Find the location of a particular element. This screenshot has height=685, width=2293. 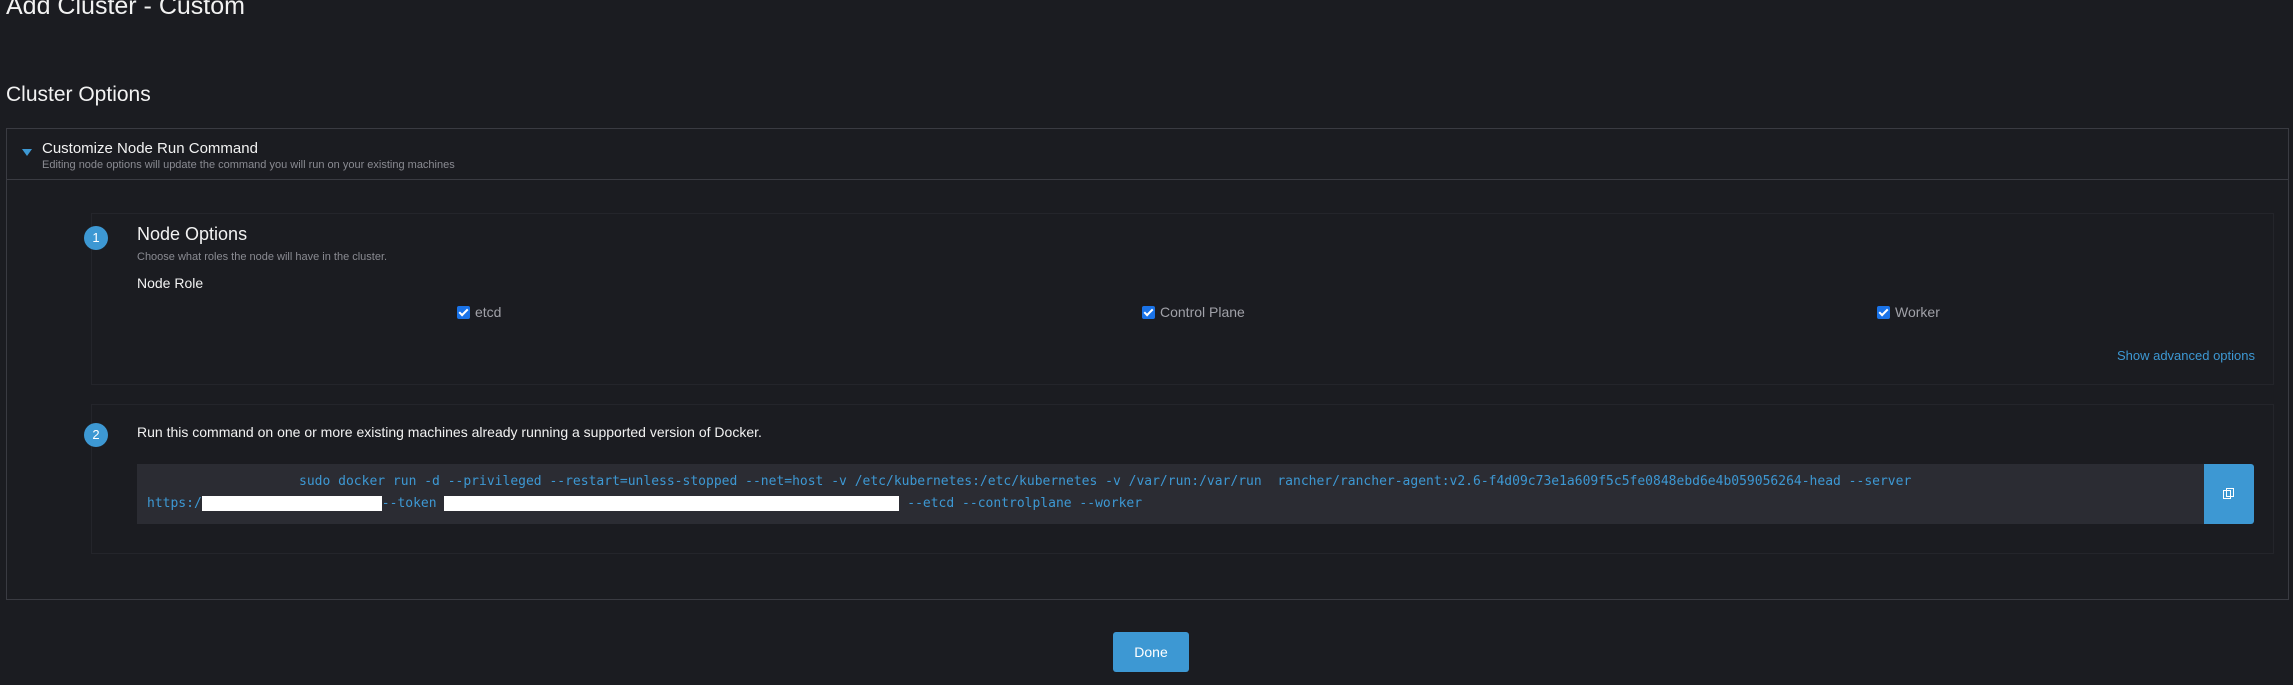

command-server-prefix: https:/ is located at coordinates (174, 503).